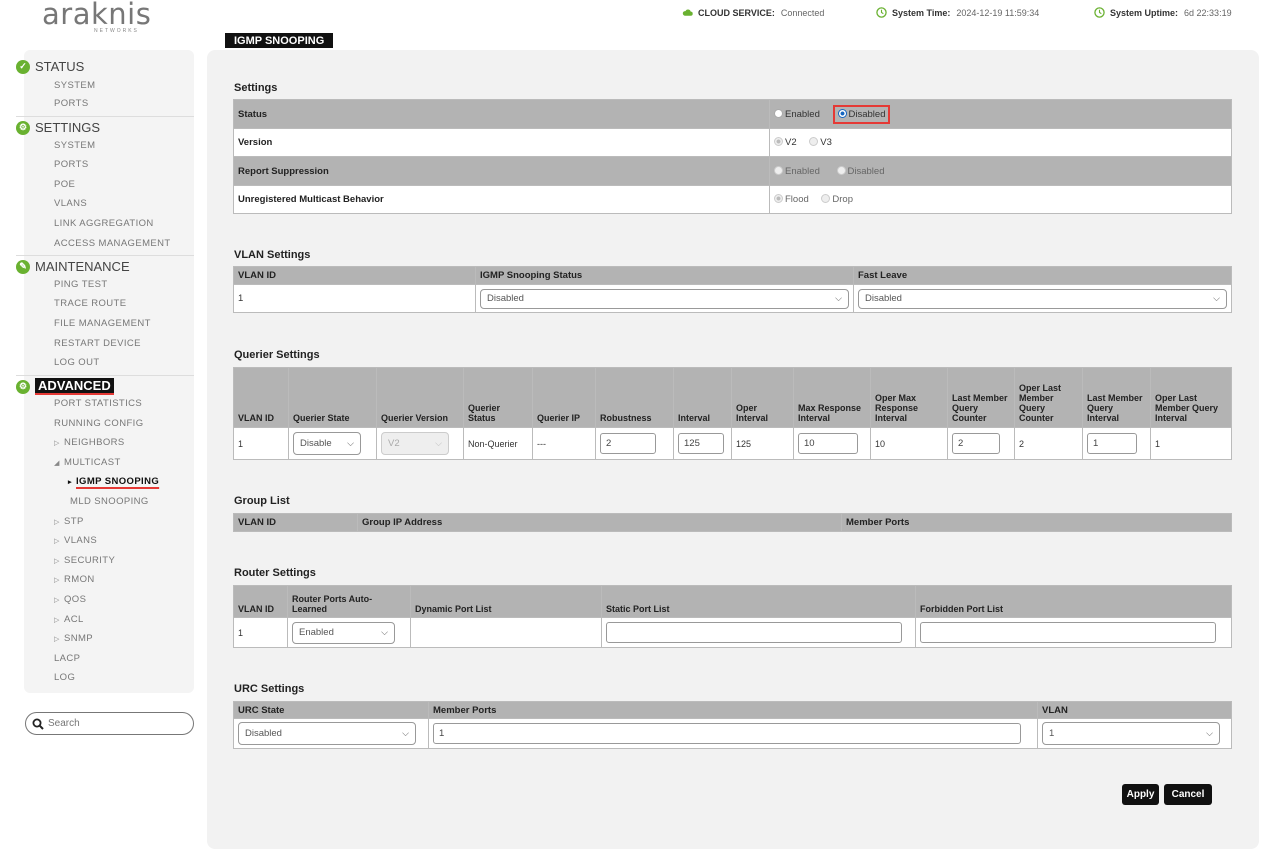  I want to click on sidebar-item-running-config: RUNNING CONFIG, so click(99, 423).